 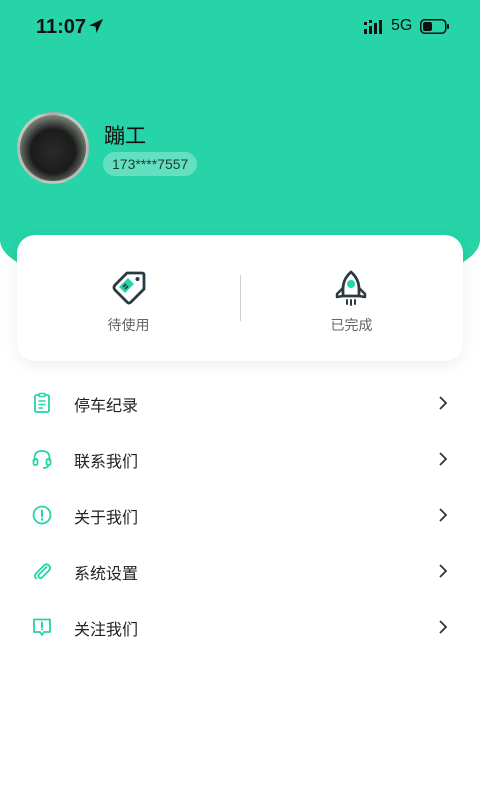 I want to click on battery-icon, so click(x=434, y=26).